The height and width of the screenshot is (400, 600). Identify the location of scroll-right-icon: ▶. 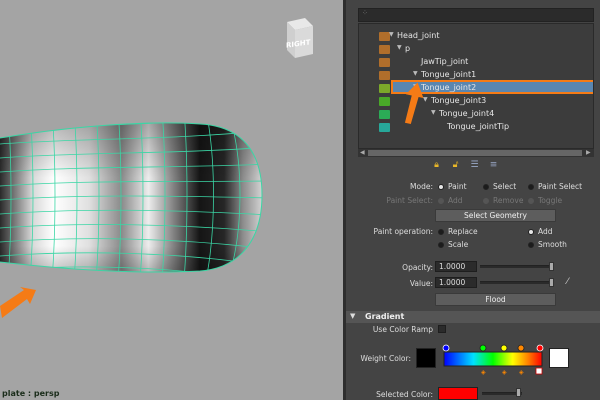
(588, 152).